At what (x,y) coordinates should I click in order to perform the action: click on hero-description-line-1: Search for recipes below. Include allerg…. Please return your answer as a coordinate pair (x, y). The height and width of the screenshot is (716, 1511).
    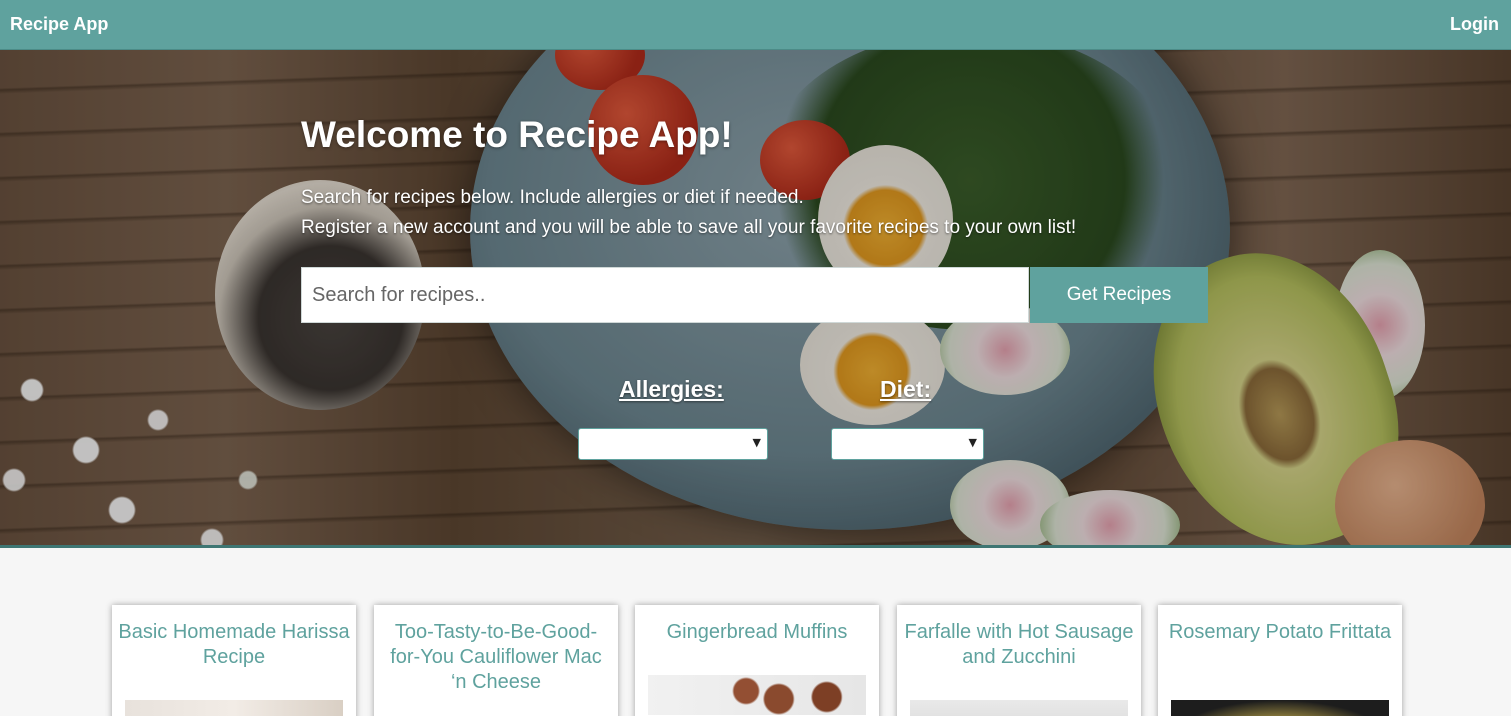
    Looking at the image, I should click on (552, 197).